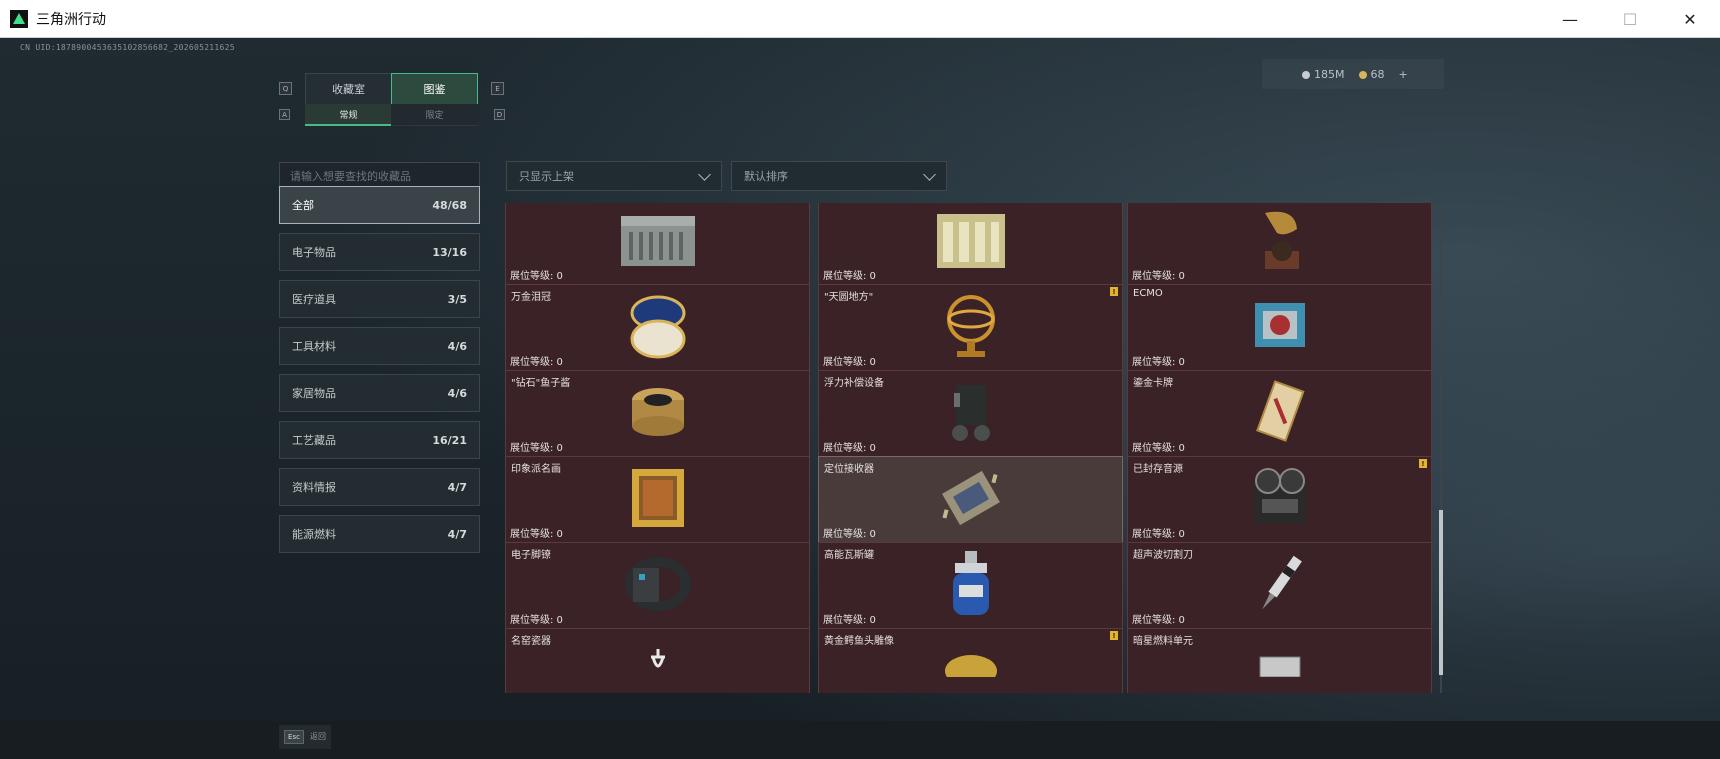  I want to click on key-hint-next-tab: E, so click(497, 88).